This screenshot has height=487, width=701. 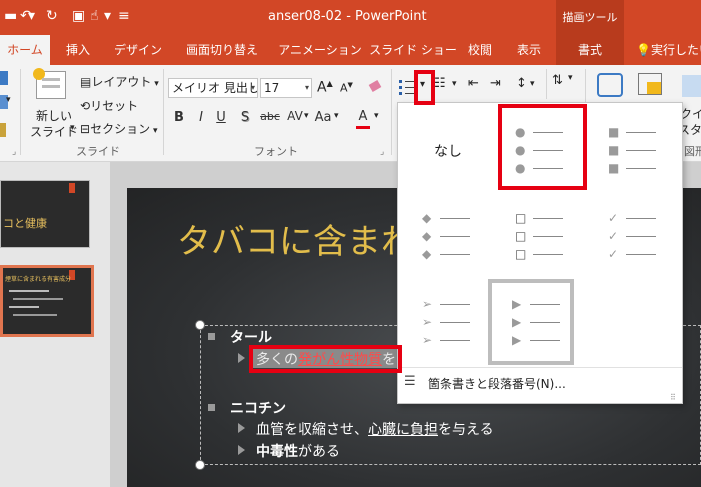 What do you see at coordinates (521, 83) in the screenshot?
I see `line-spacing-icon: ↕` at bounding box center [521, 83].